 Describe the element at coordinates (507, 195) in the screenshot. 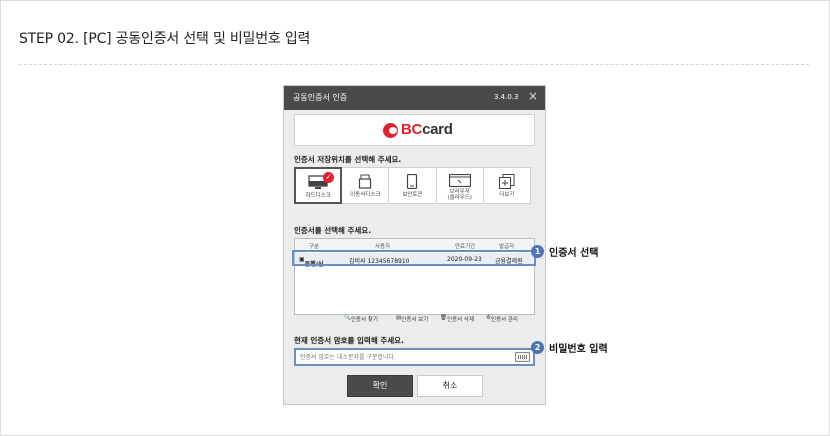

I see `location-label-more: 더보기` at that location.